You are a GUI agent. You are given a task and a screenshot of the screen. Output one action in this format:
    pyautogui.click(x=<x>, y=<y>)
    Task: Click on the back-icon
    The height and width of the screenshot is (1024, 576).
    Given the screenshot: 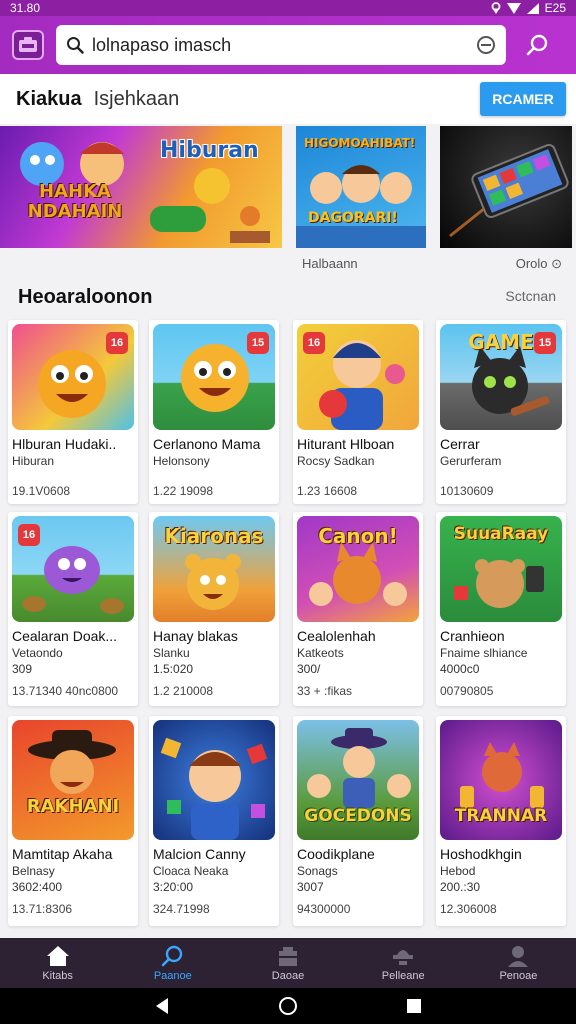 What is the action you would take?
    pyautogui.click(x=162, y=1006)
    